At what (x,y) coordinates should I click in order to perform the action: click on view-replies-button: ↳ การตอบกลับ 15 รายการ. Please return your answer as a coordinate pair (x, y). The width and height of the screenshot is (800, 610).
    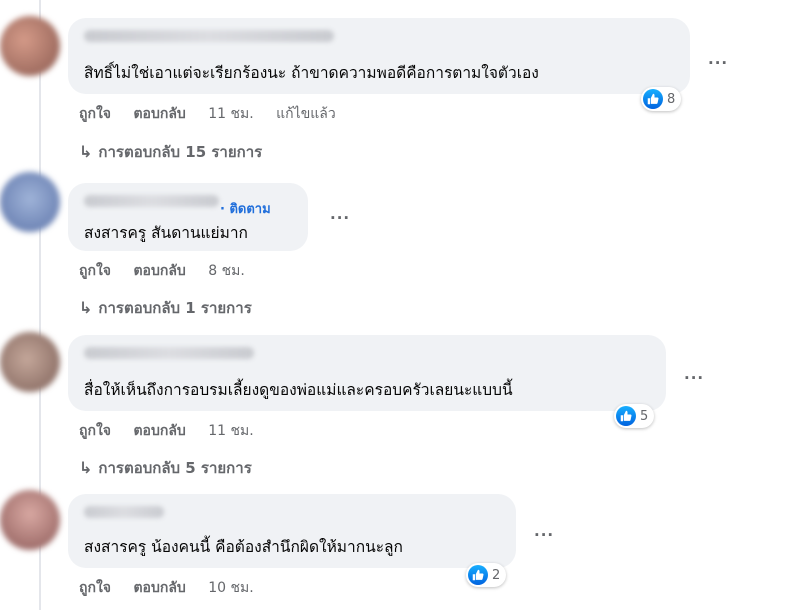
    Looking at the image, I should click on (170, 152).